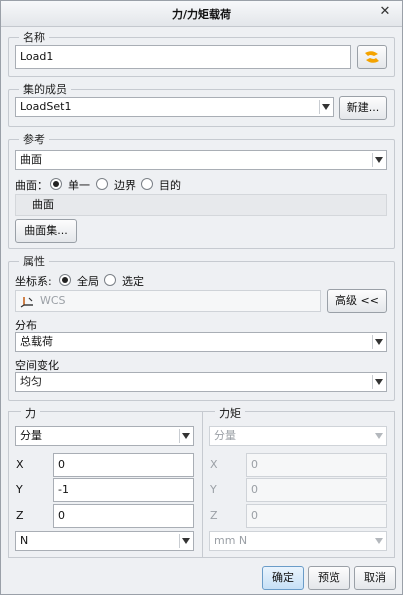 The image size is (403, 595). I want to click on radio-global, so click(65, 280).